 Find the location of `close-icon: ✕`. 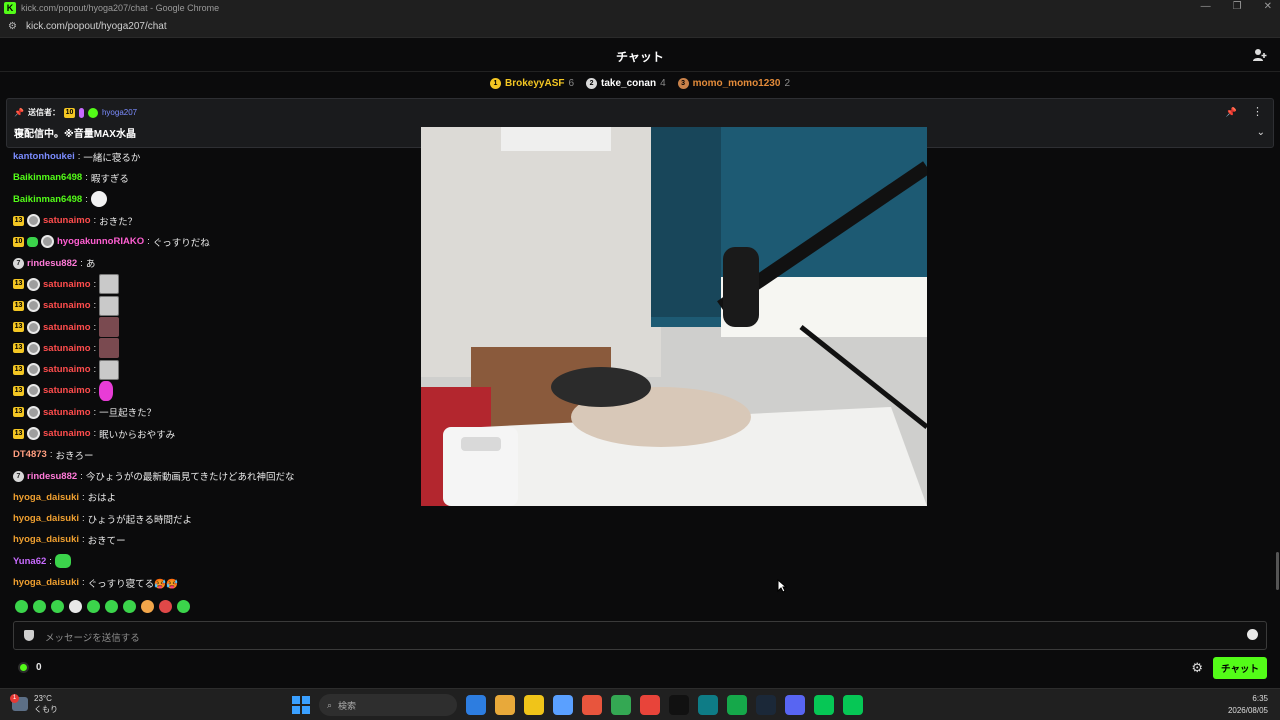

close-icon: ✕ is located at coordinates (1268, 6).